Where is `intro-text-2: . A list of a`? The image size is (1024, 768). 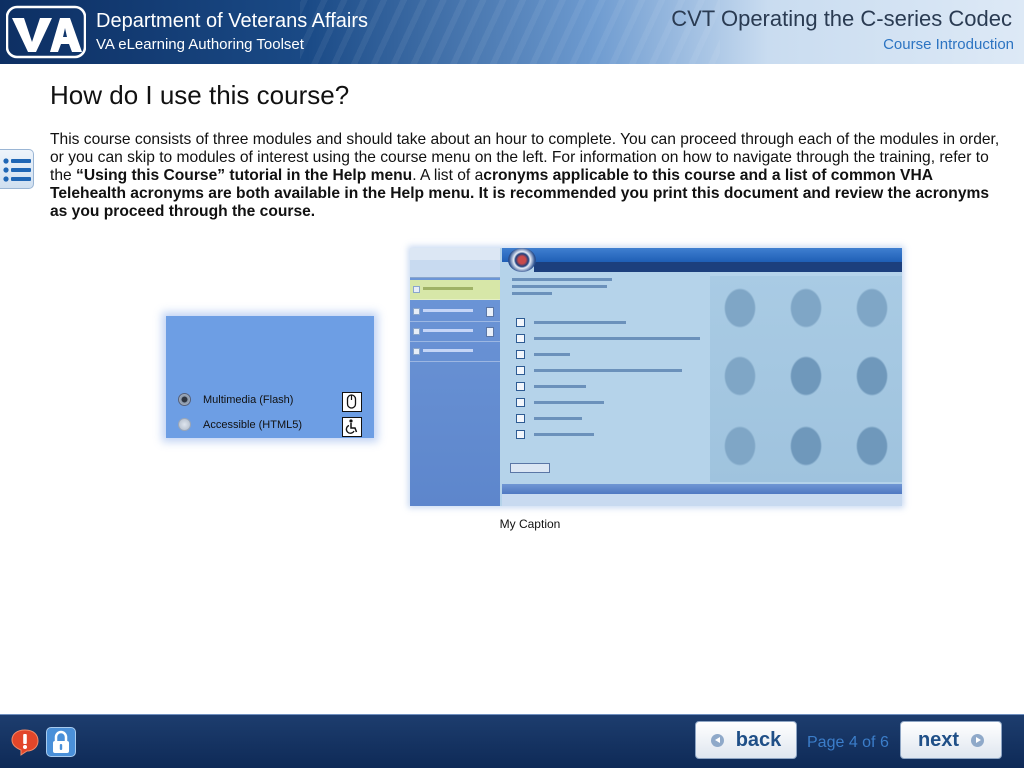
intro-text-2: . A list of a is located at coordinates (448, 175).